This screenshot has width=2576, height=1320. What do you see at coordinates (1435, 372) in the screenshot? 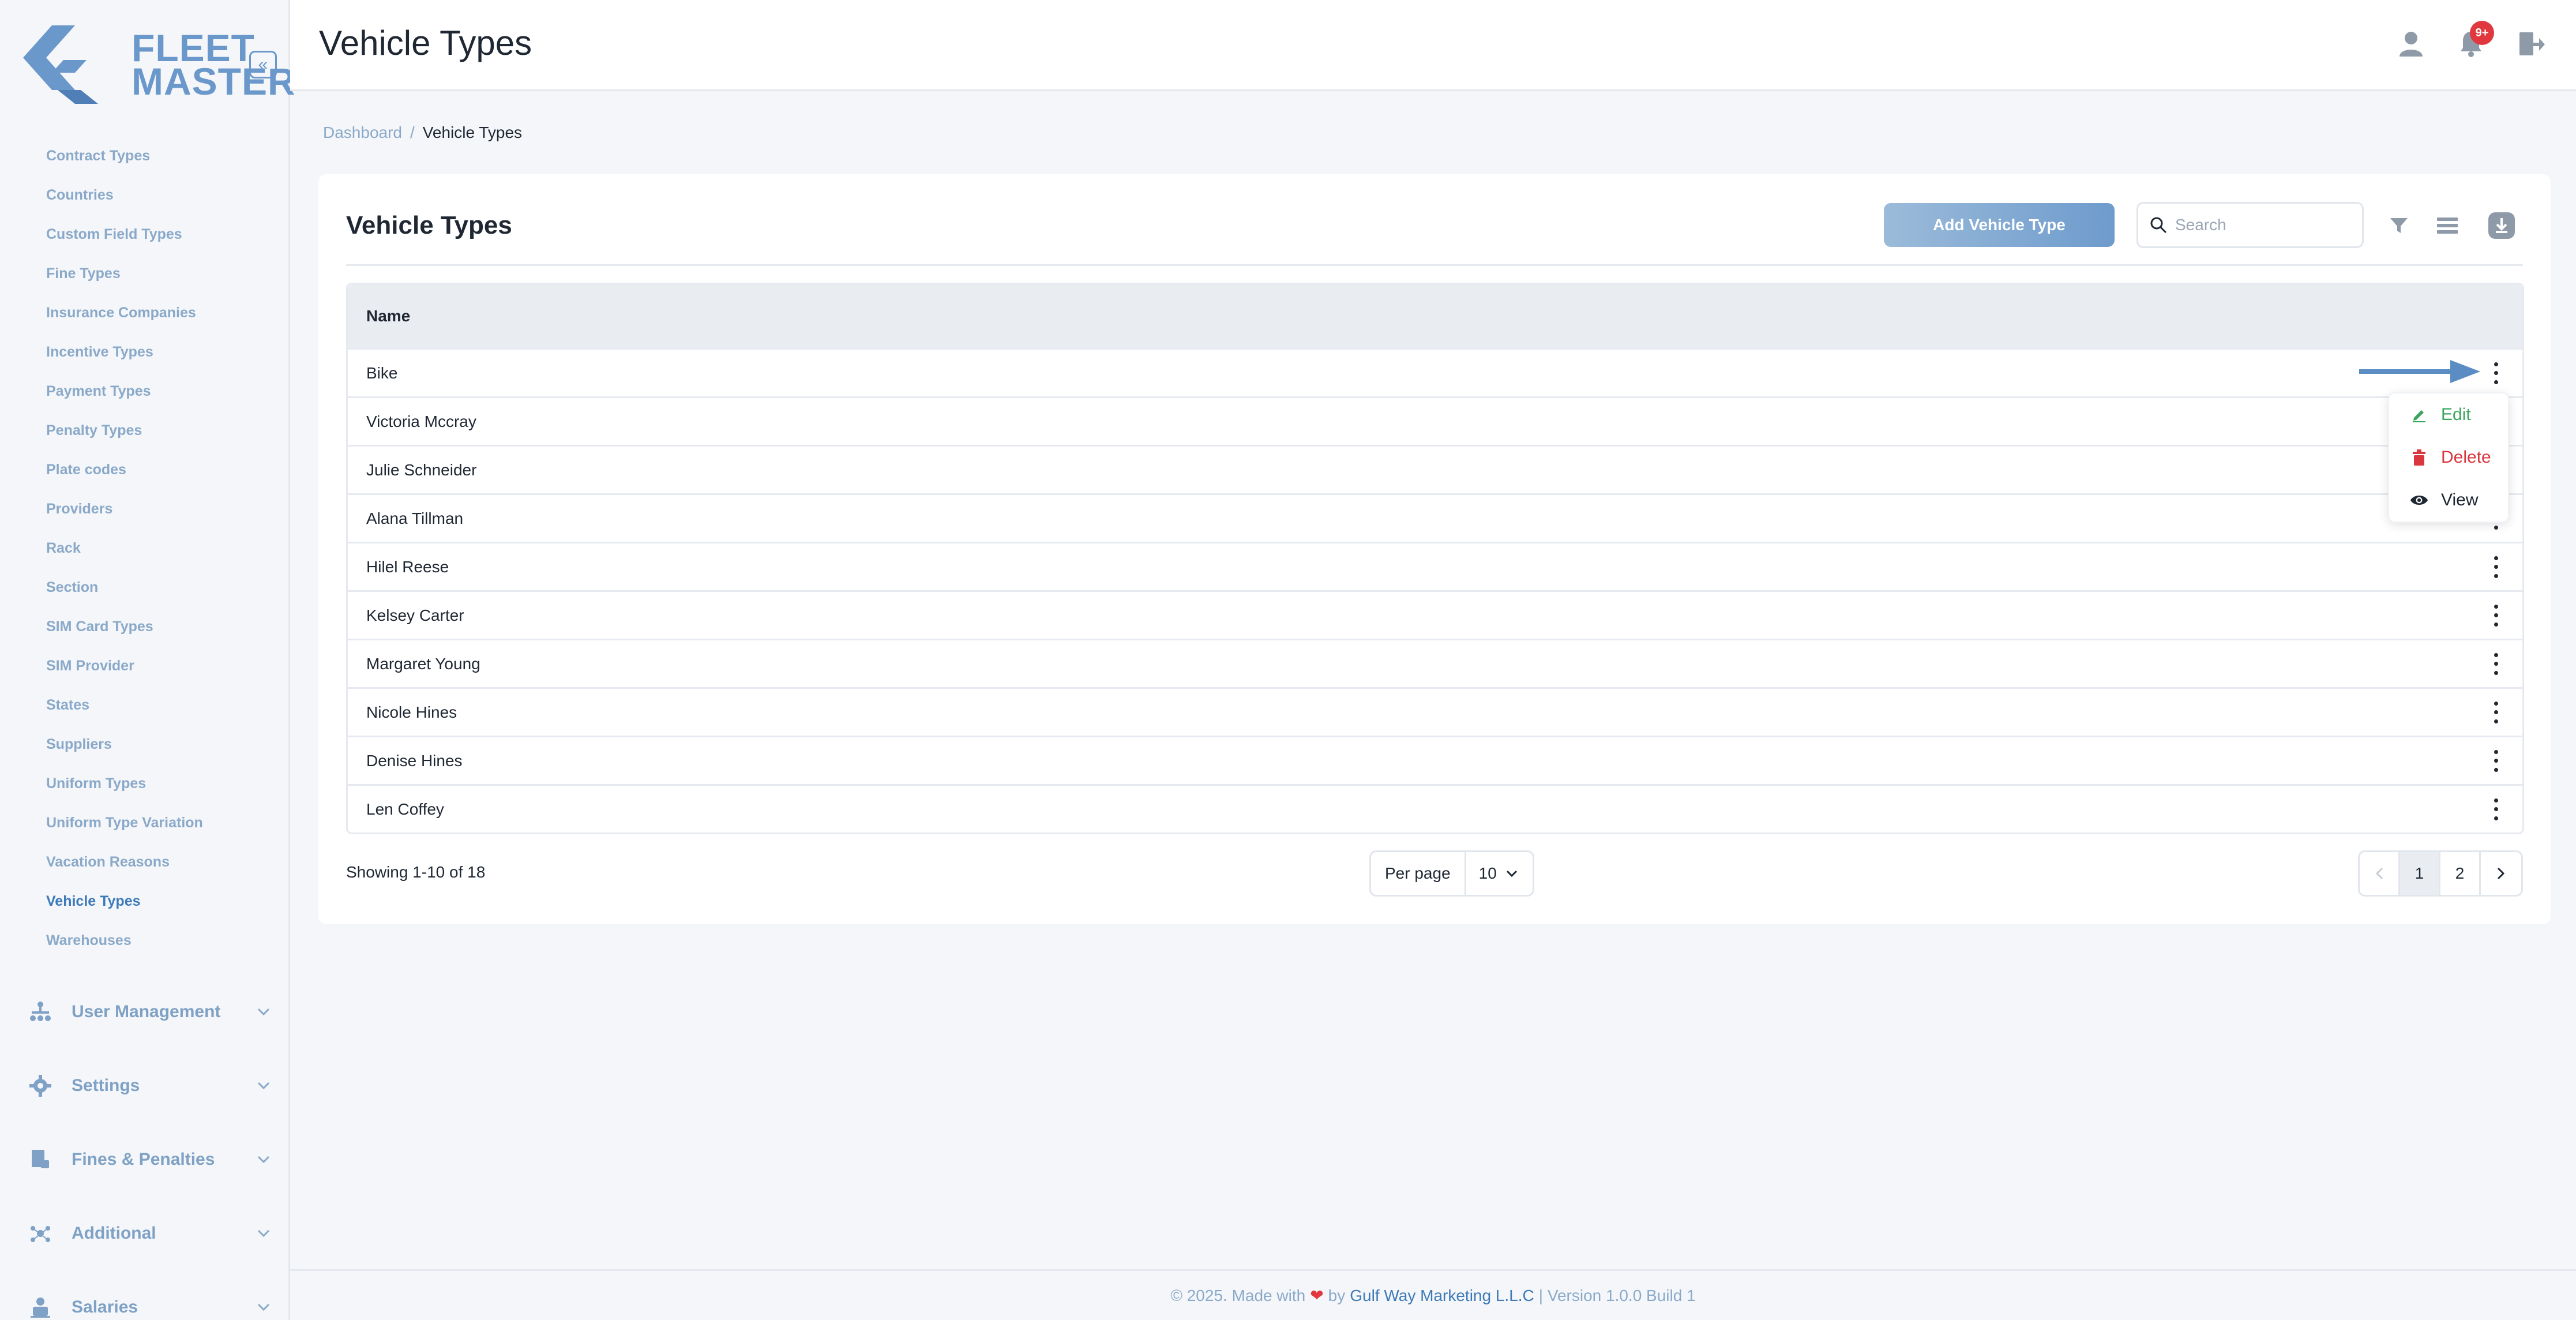
I see `table-row: Bike` at bounding box center [1435, 372].